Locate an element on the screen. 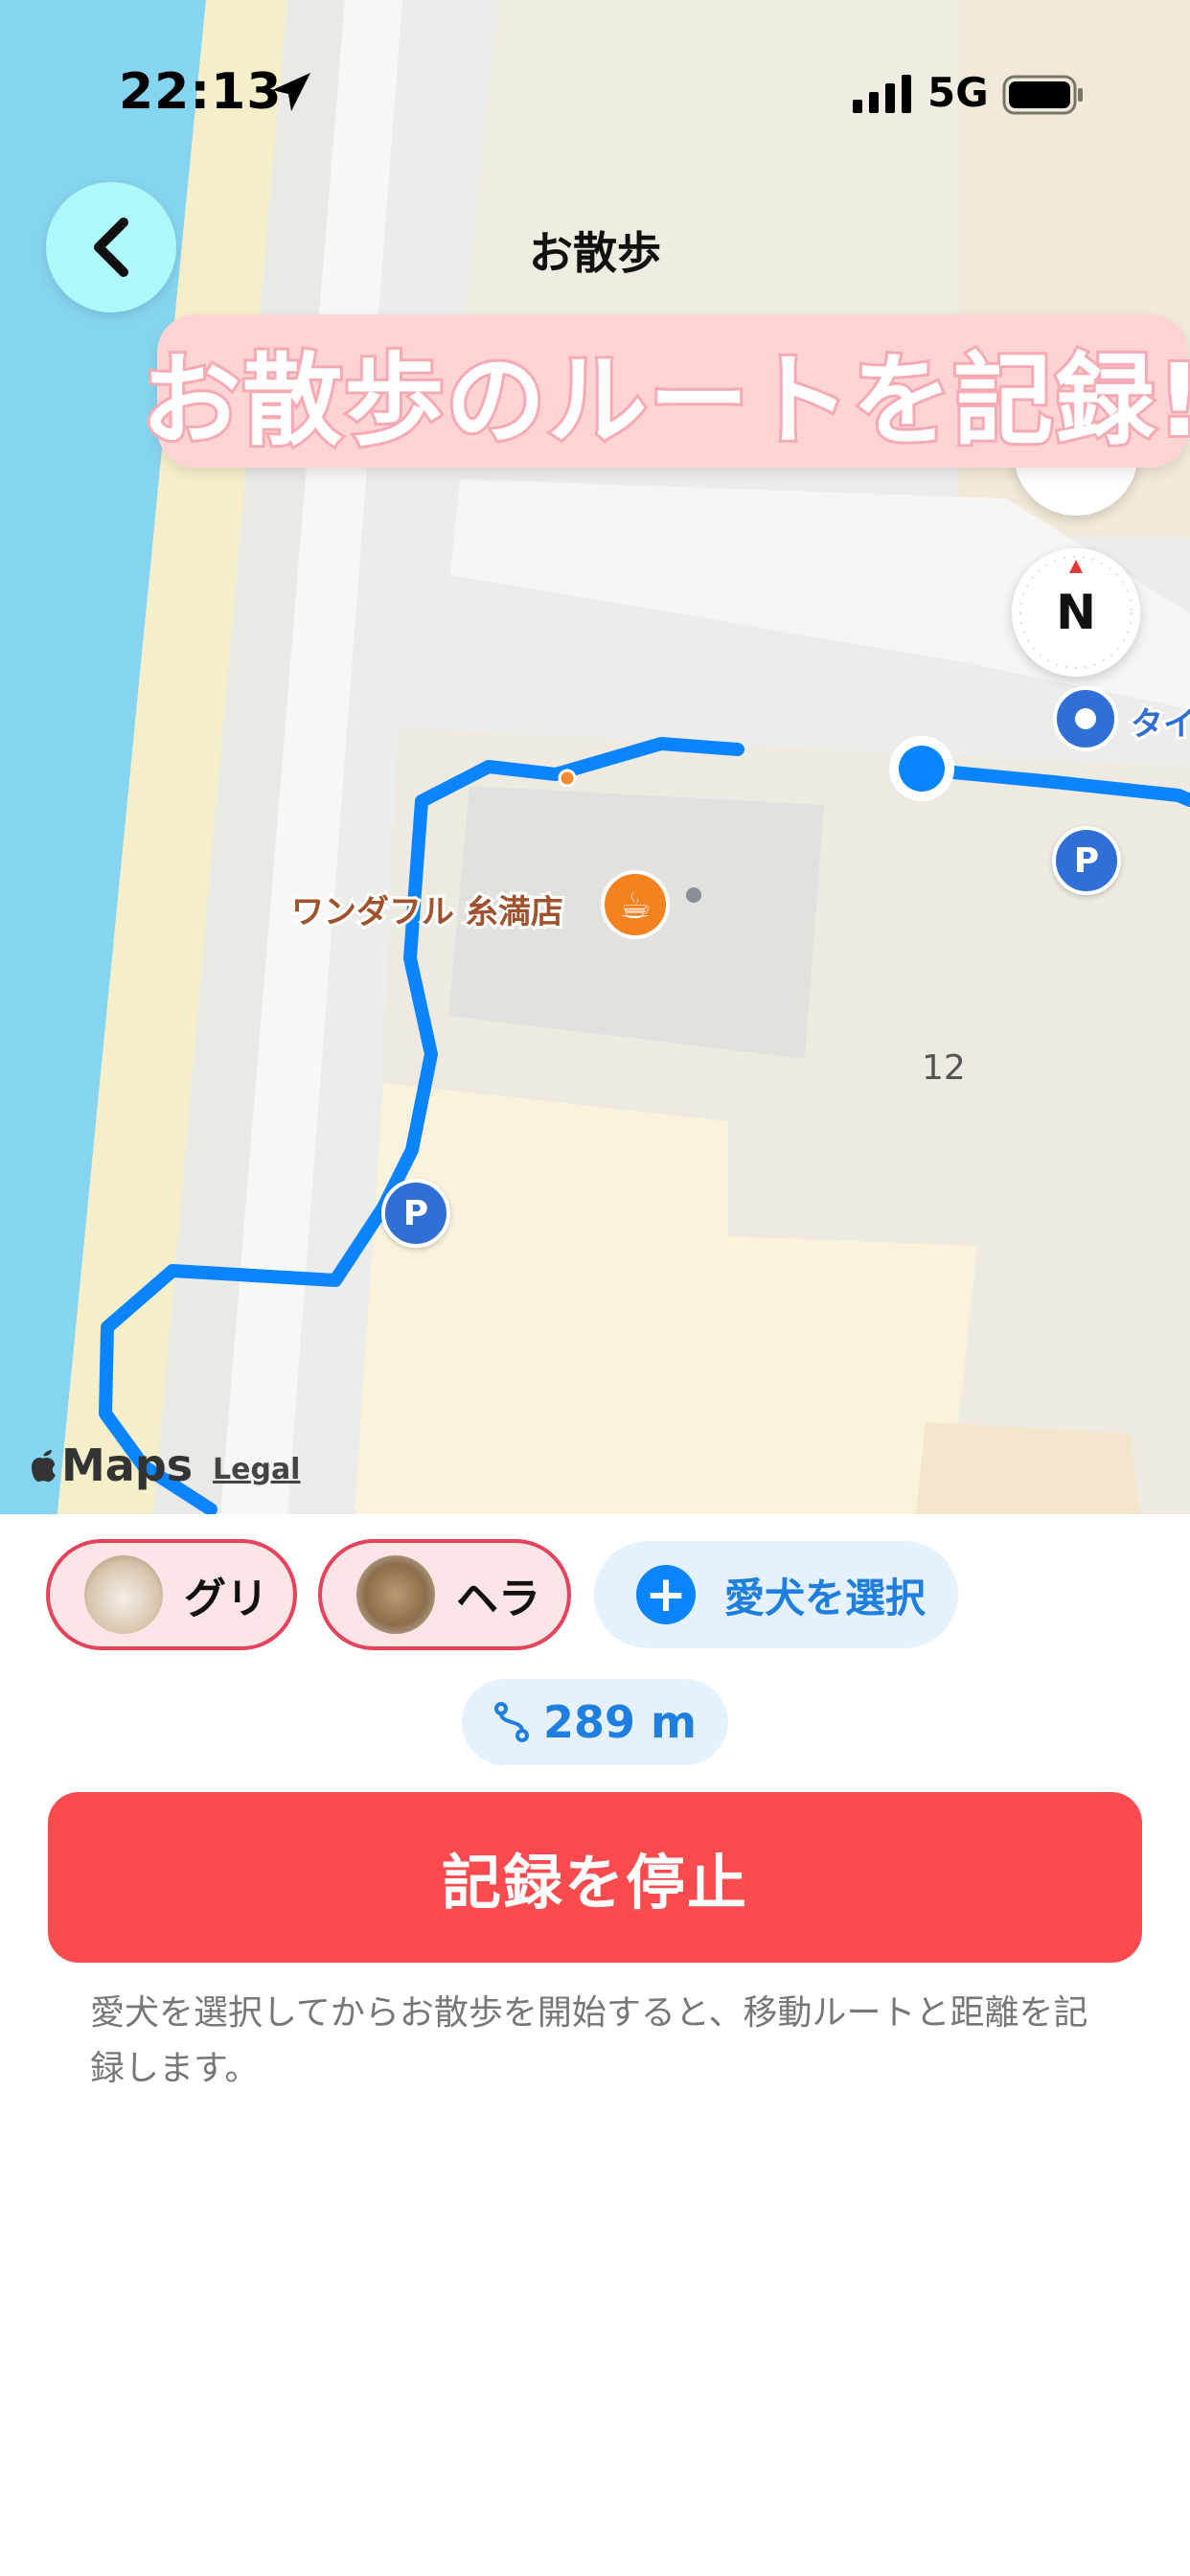 This screenshot has height=2576, width=1190. compass-n-label: N is located at coordinates (1076, 612).